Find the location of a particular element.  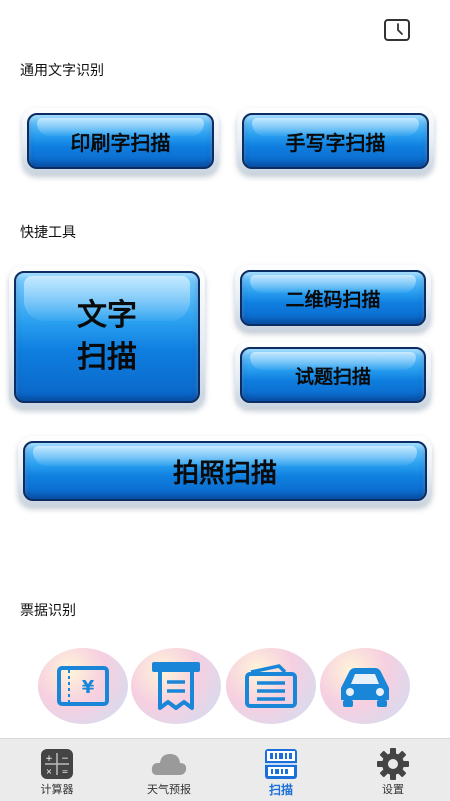

question-scan-label: 试题扫描 is located at coordinates (332, 376).